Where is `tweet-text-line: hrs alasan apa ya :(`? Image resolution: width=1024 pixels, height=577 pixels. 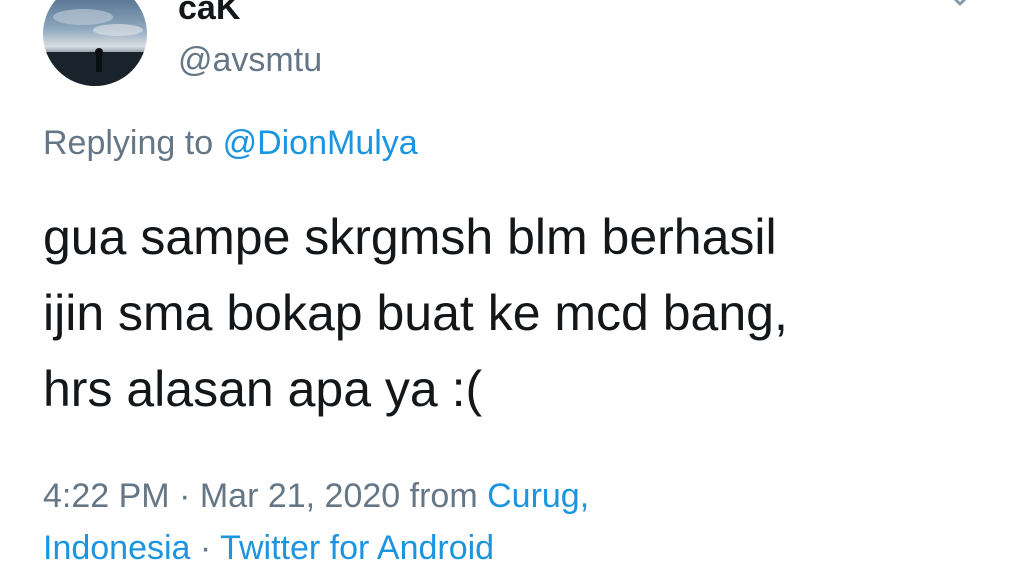 tweet-text-line: hrs alasan apa ya :( is located at coordinates (263, 389).